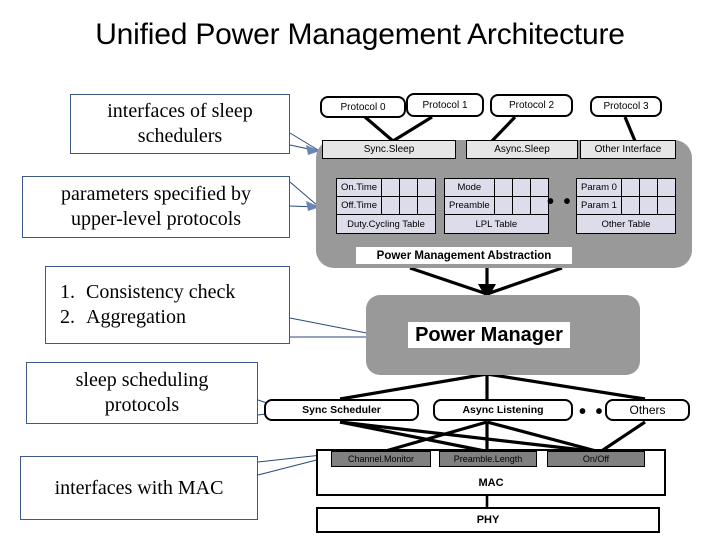 Image resolution: width=720 pixels, height=540 pixels. Describe the element at coordinates (156, 219) in the screenshot. I see `callout-line-2: upper-level protocols` at that location.